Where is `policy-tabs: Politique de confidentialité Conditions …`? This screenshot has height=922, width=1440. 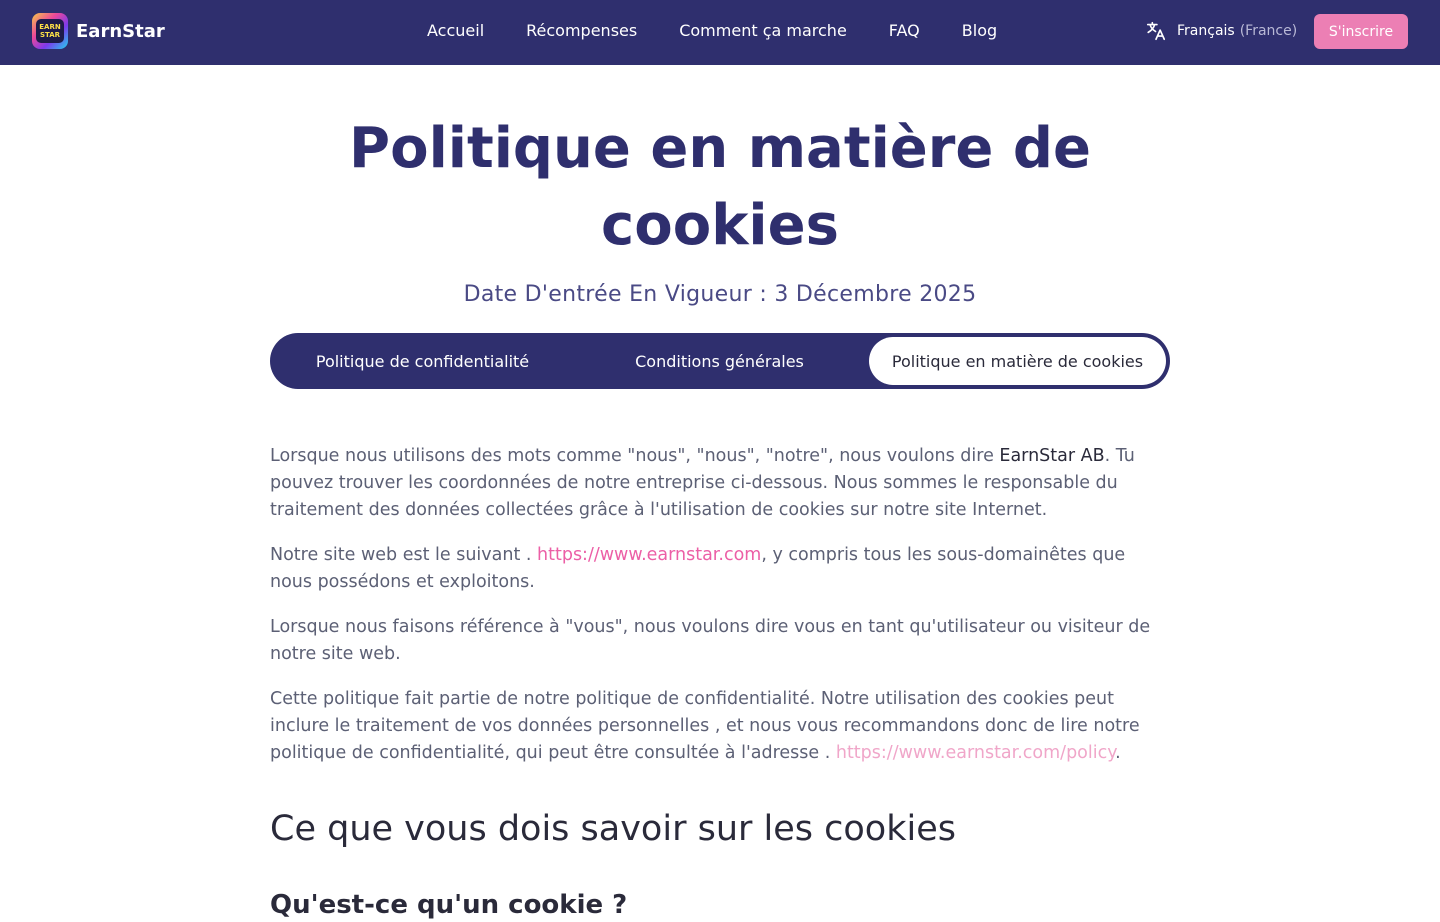 policy-tabs: Politique de confidentialité Conditions … is located at coordinates (720, 361).